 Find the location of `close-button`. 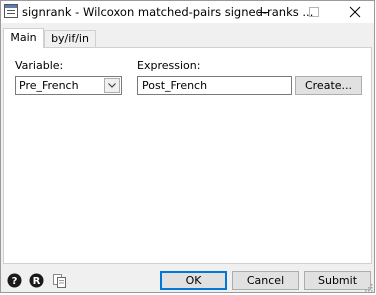

close-button is located at coordinates (355, 12).